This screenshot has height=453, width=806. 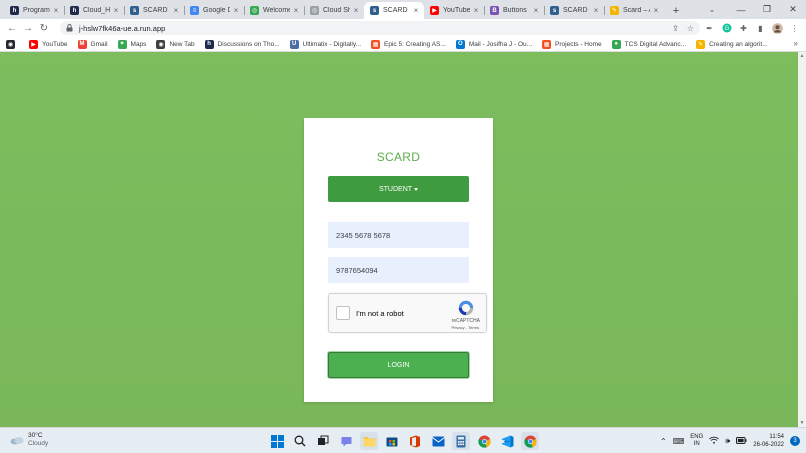 What do you see at coordinates (334, 10) in the screenshot?
I see `browser-tab: ◎ Cloud Sh ×` at bounding box center [334, 10].